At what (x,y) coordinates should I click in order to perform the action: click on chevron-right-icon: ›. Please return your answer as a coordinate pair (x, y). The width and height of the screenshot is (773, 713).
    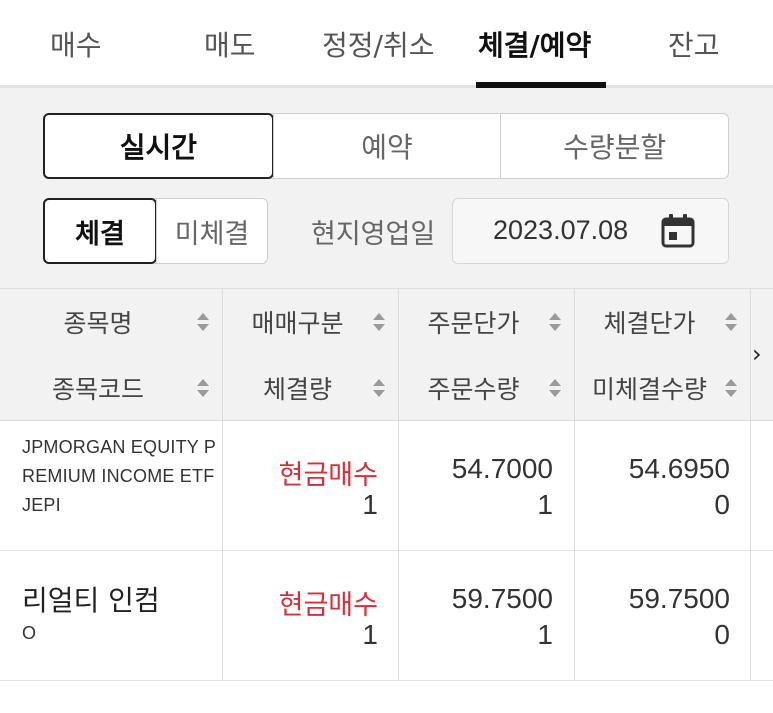
    Looking at the image, I should click on (757, 354).